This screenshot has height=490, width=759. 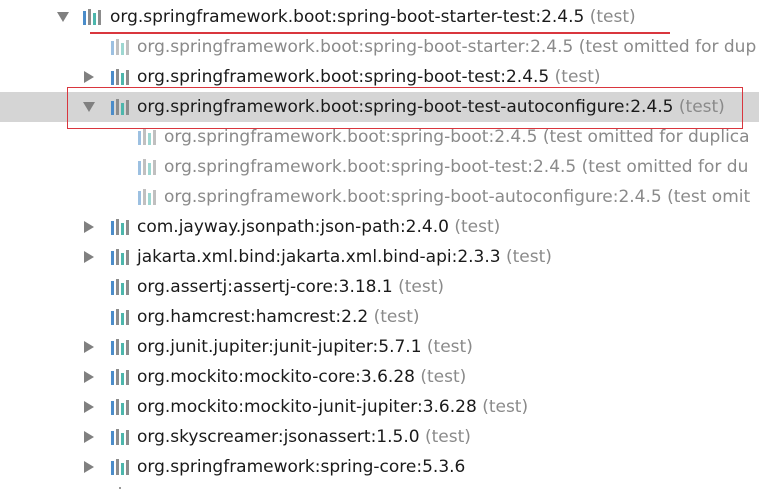 I want to click on tree-row-label: org.hamcrest:hamcrest:2.2 (test), so click(x=278, y=317).